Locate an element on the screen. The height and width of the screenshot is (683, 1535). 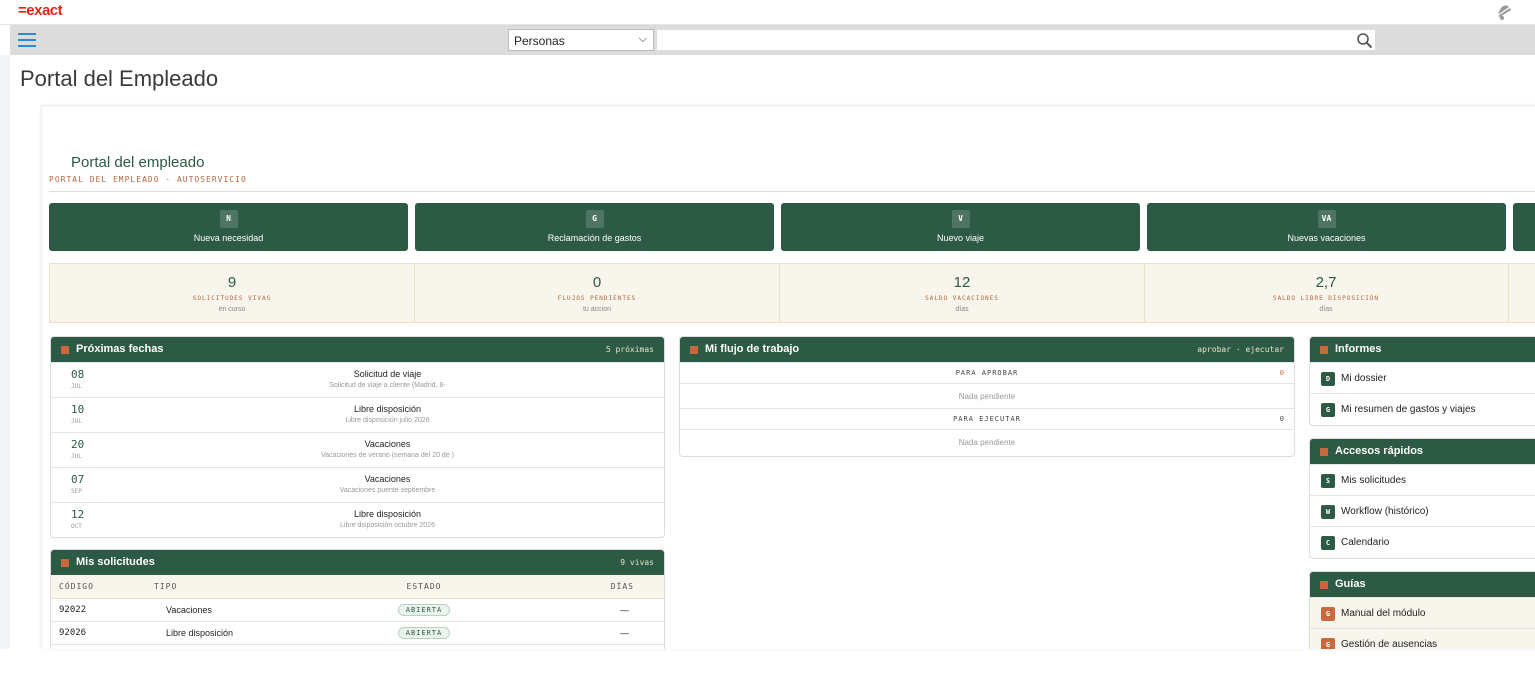
panel-title: Informes is located at coordinates (1358, 349).